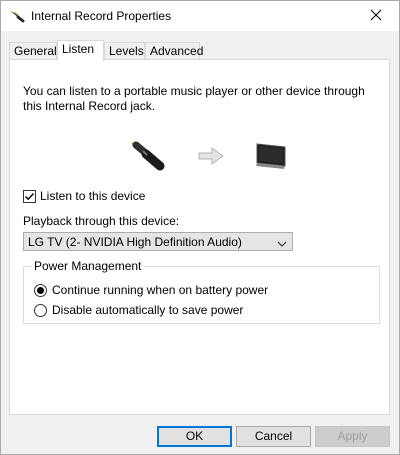 The image size is (400, 455). What do you see at coordinates (194, 436) in the screenshot?
I see `ok-button: OK` at bounding box center [194, 436].